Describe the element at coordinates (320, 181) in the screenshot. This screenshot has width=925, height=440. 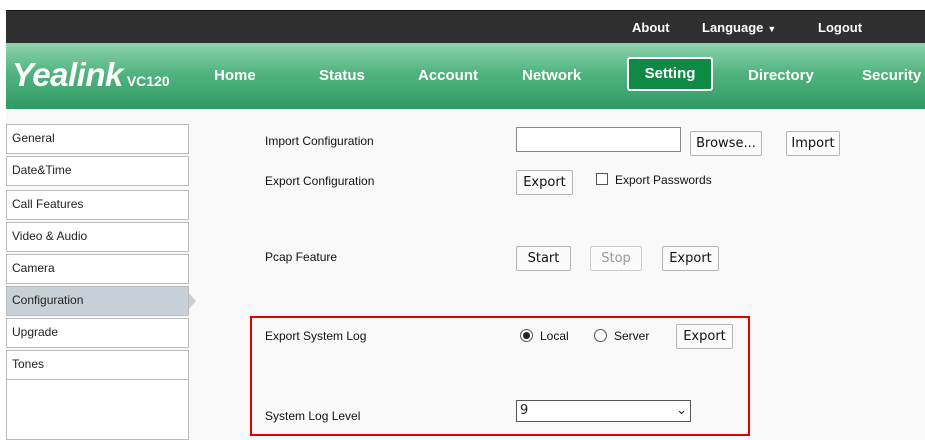
I see `export-config-label: Export Configuration` at that location.